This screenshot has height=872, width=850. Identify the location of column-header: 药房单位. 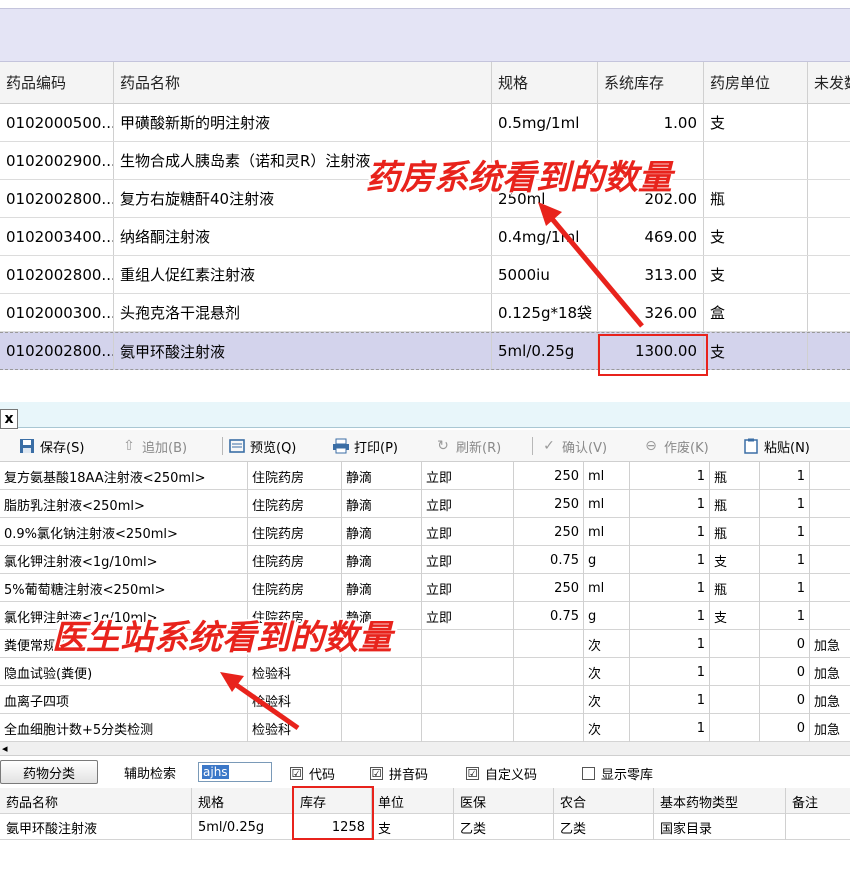
(756, 82).